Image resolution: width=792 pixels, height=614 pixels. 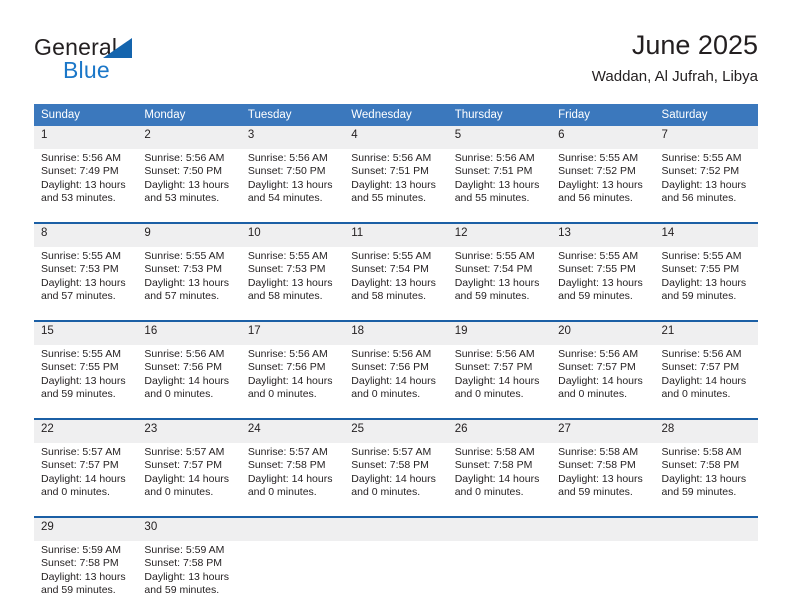 What do you see at coordinates (706, 137) in the screenshot?
I see `day-number: 7` at bounding box center [706, 137].